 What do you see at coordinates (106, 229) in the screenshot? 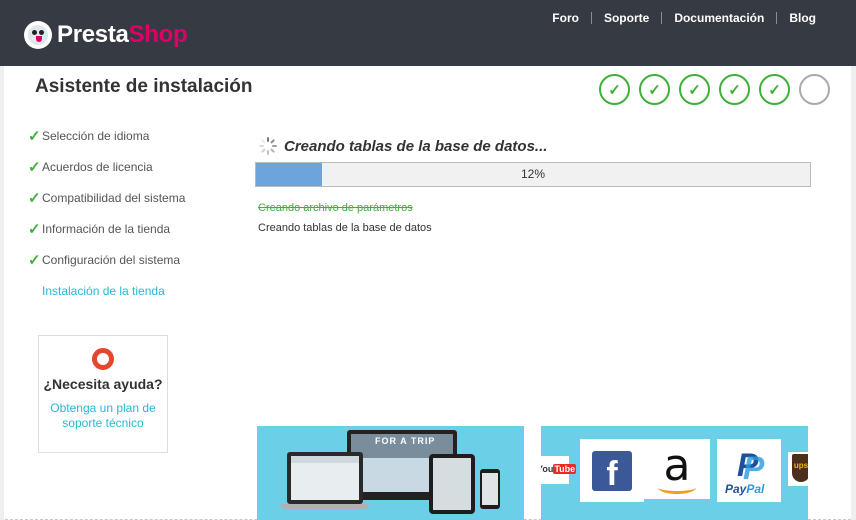
I see `sidebar-item-label: Información de la tienda` at bounding box center [106, 229].